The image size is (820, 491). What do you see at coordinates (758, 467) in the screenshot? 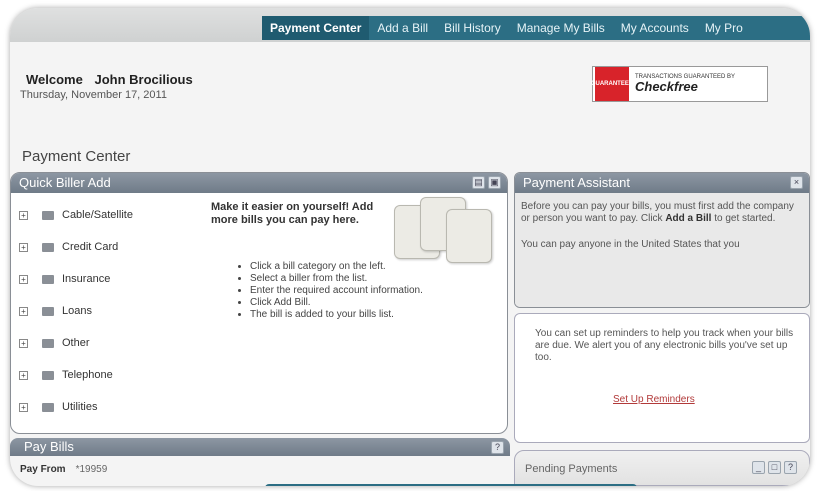
I see `minimize-icon: _` at bounding box center [758, 467].